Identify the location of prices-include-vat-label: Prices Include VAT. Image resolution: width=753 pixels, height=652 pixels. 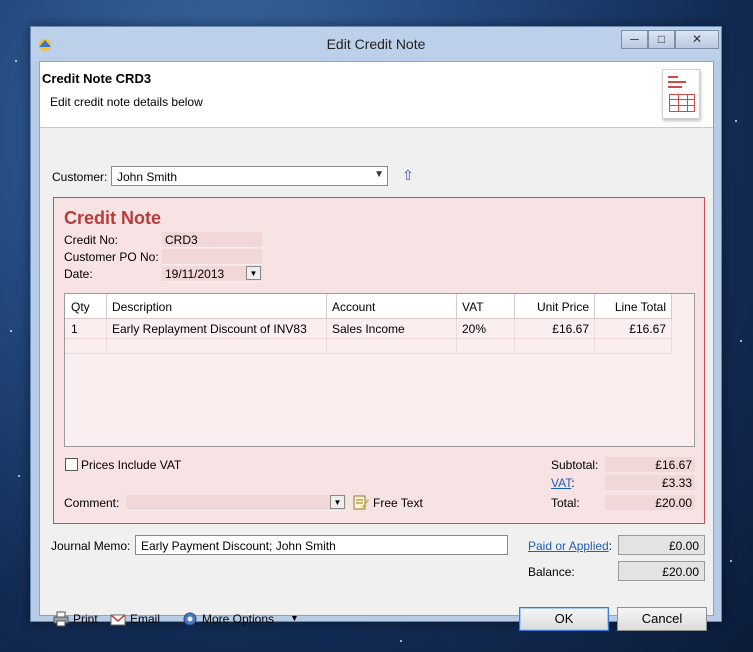
(131, 465).